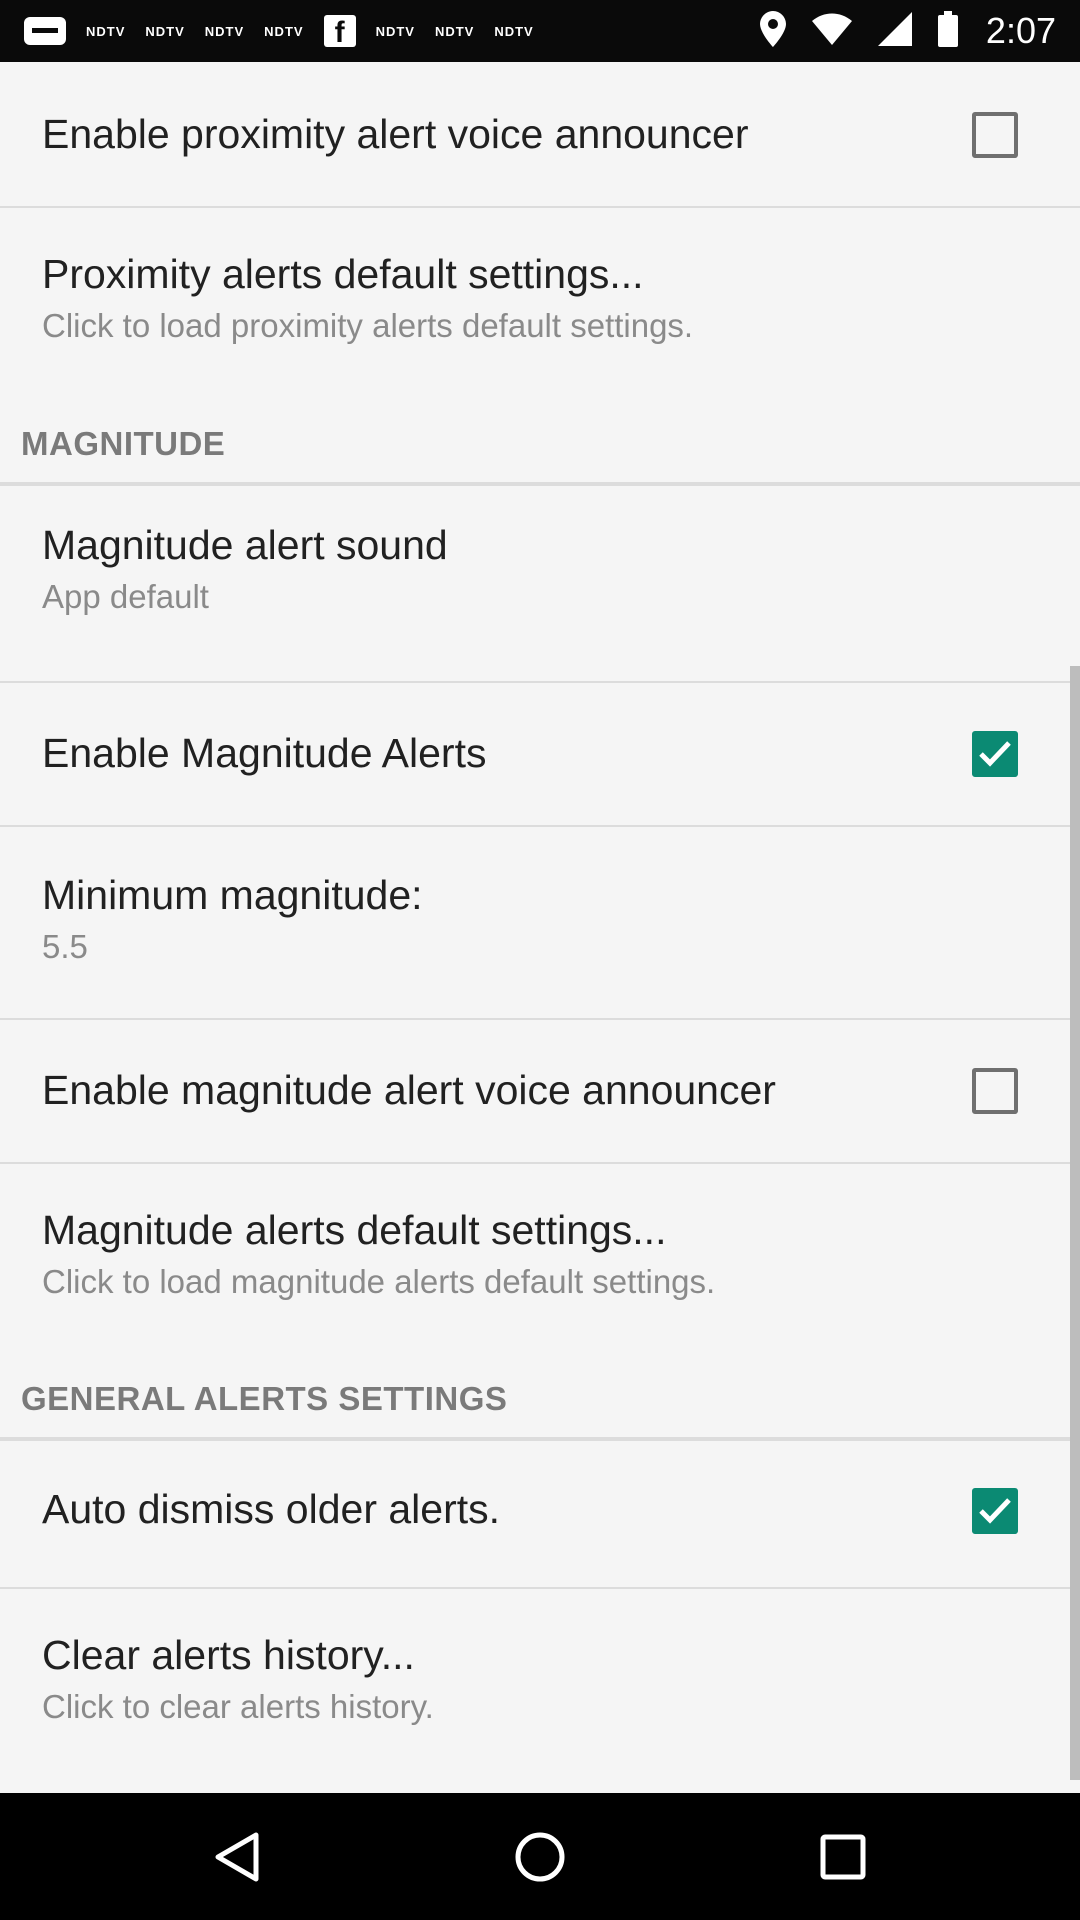 This screenshot has width=1080, height=1920. I want to click on navigation-bar, so click(540, 1856).